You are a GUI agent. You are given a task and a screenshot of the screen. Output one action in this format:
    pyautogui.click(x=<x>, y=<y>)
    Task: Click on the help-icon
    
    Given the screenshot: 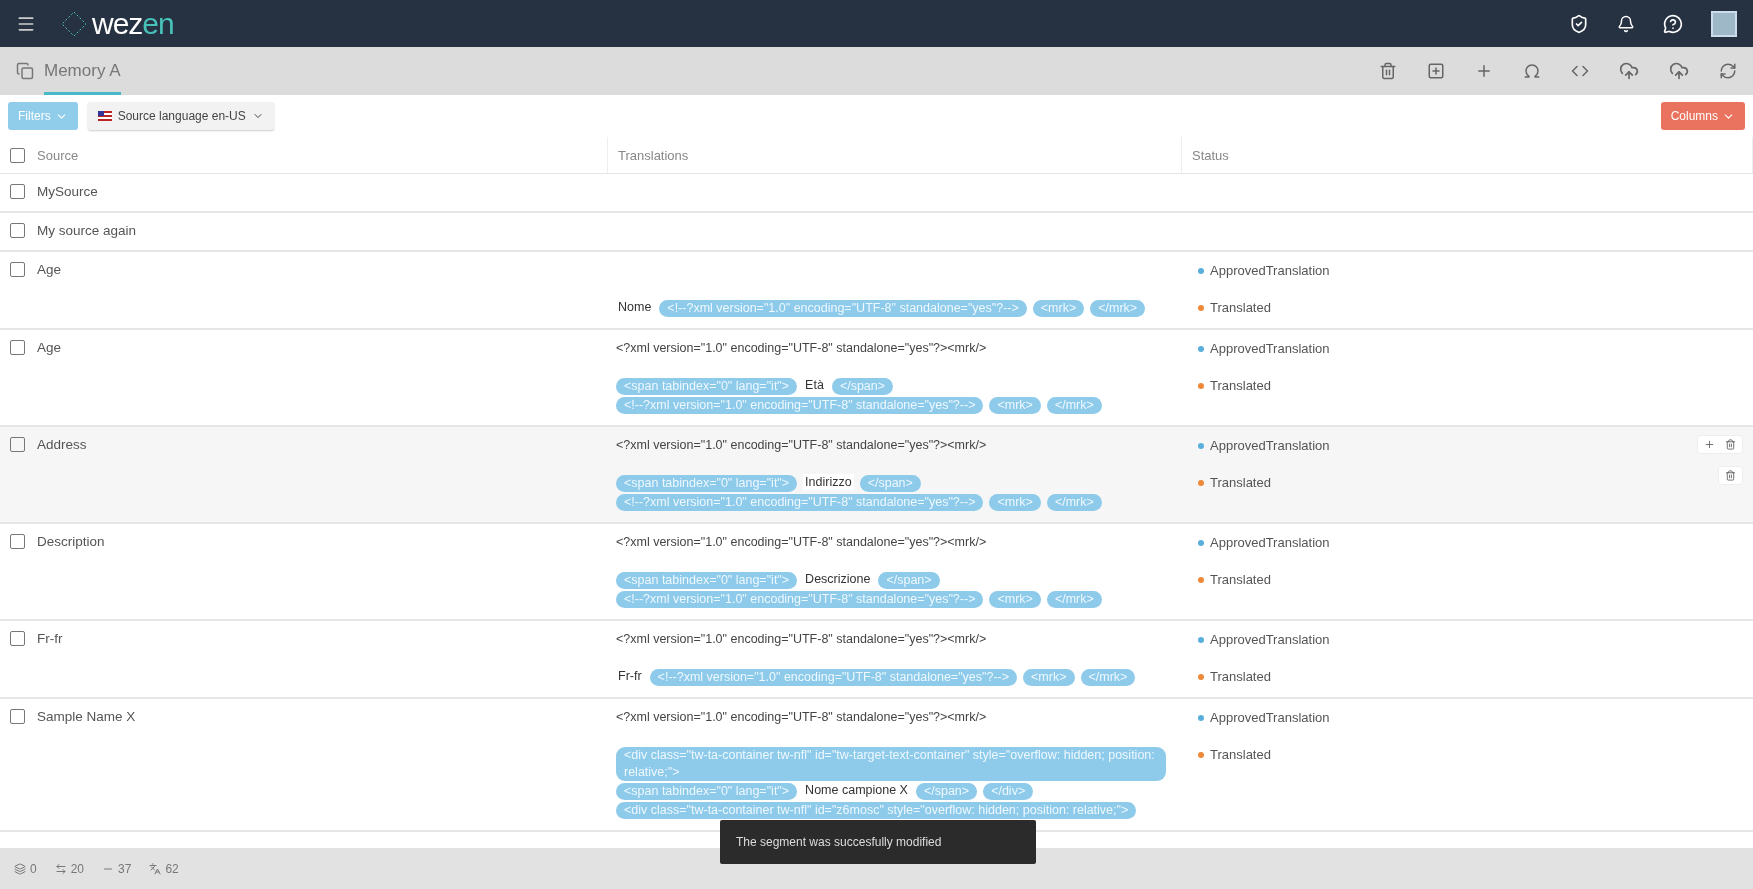 What is the action you would take?
    pyautogui.click(x=1673, y=23)
    